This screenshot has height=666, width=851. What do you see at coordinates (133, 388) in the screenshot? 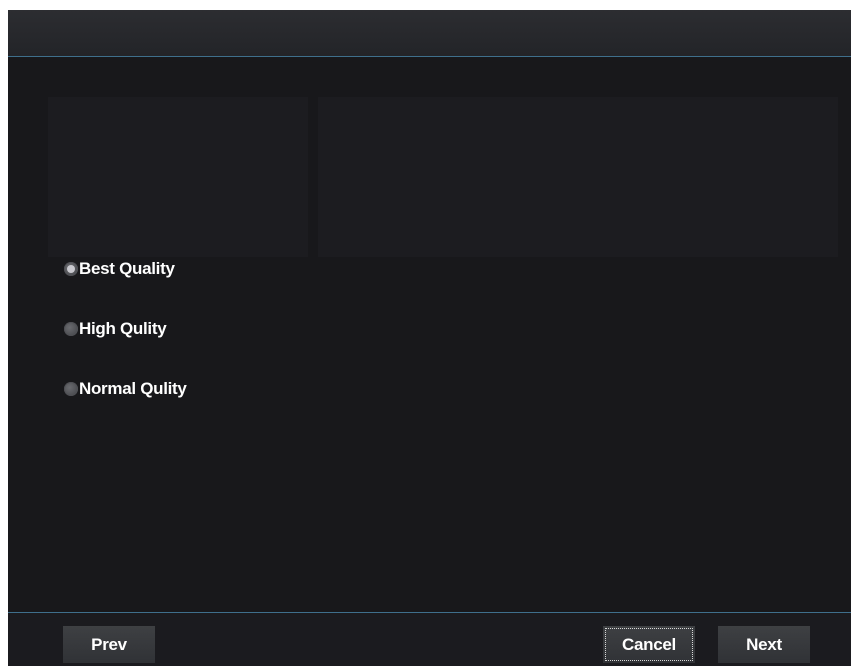
I see `radio-label: Normal Qulity` at bounding box center [133, 388].